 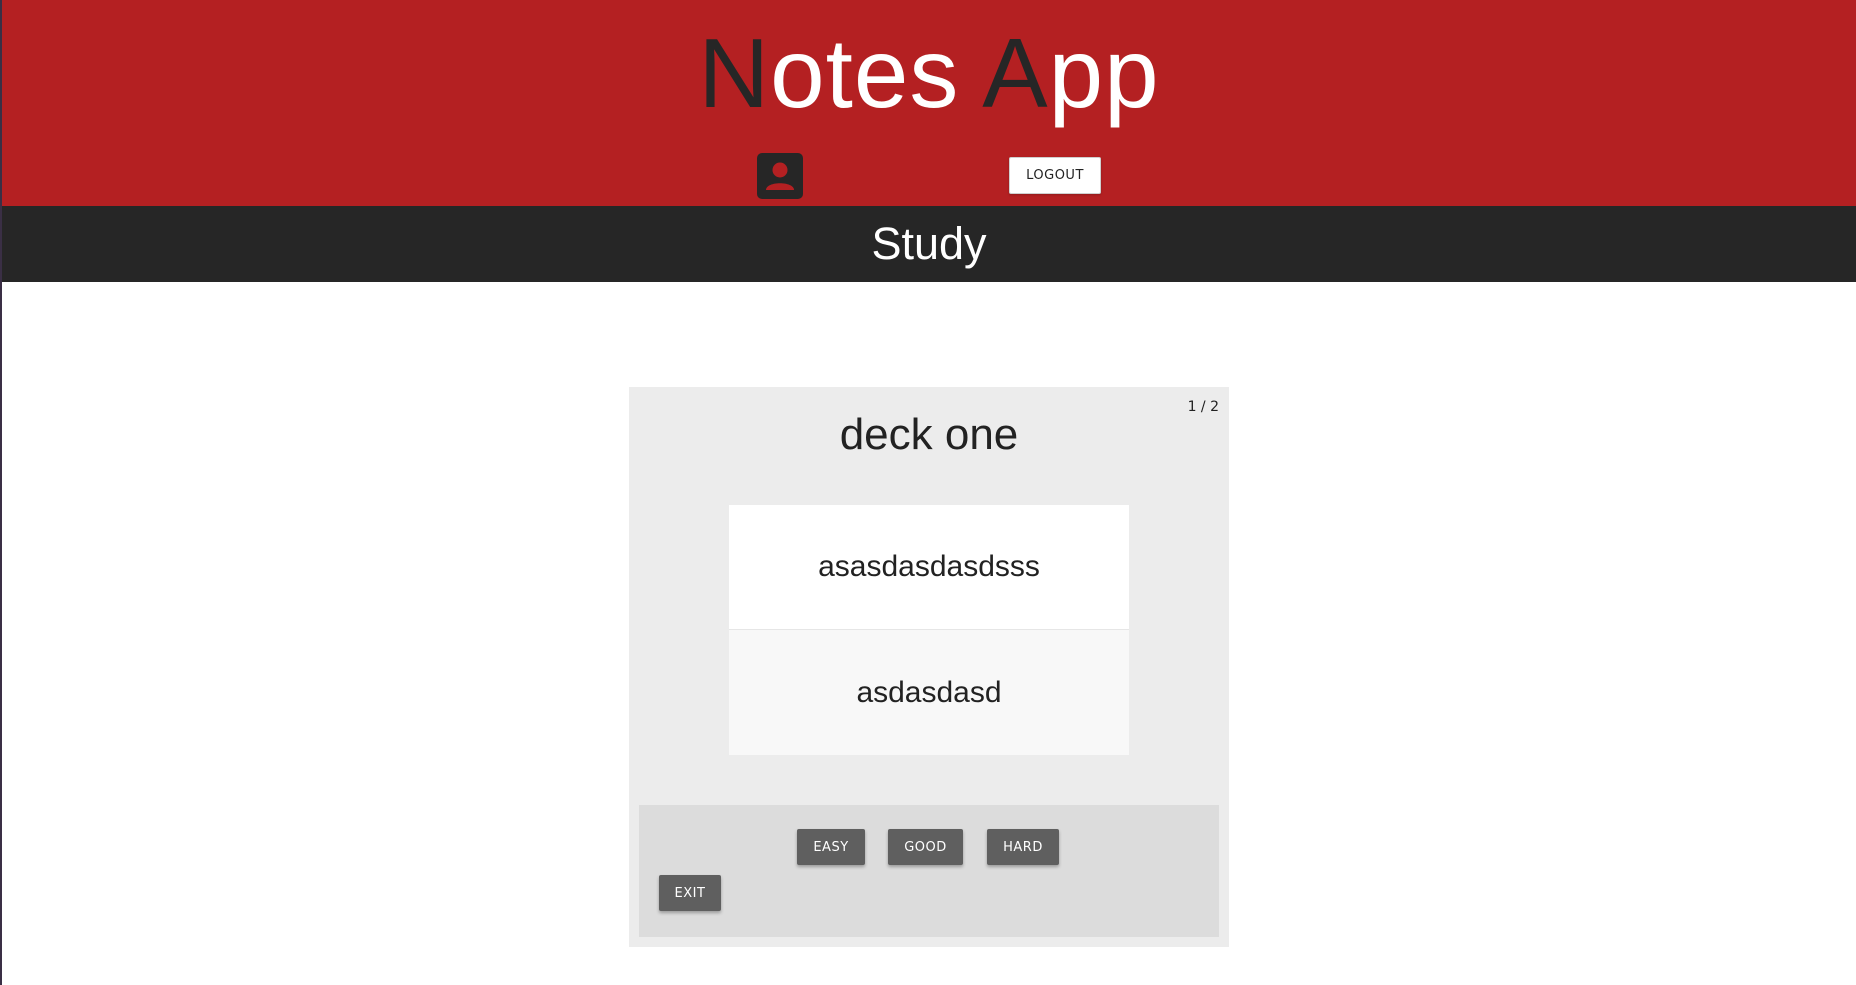 What do you see at coordinates (929, 567) in the screenshot?
I see `card-front-text: asasdasdasdsss` at bounding box center [929, 567].